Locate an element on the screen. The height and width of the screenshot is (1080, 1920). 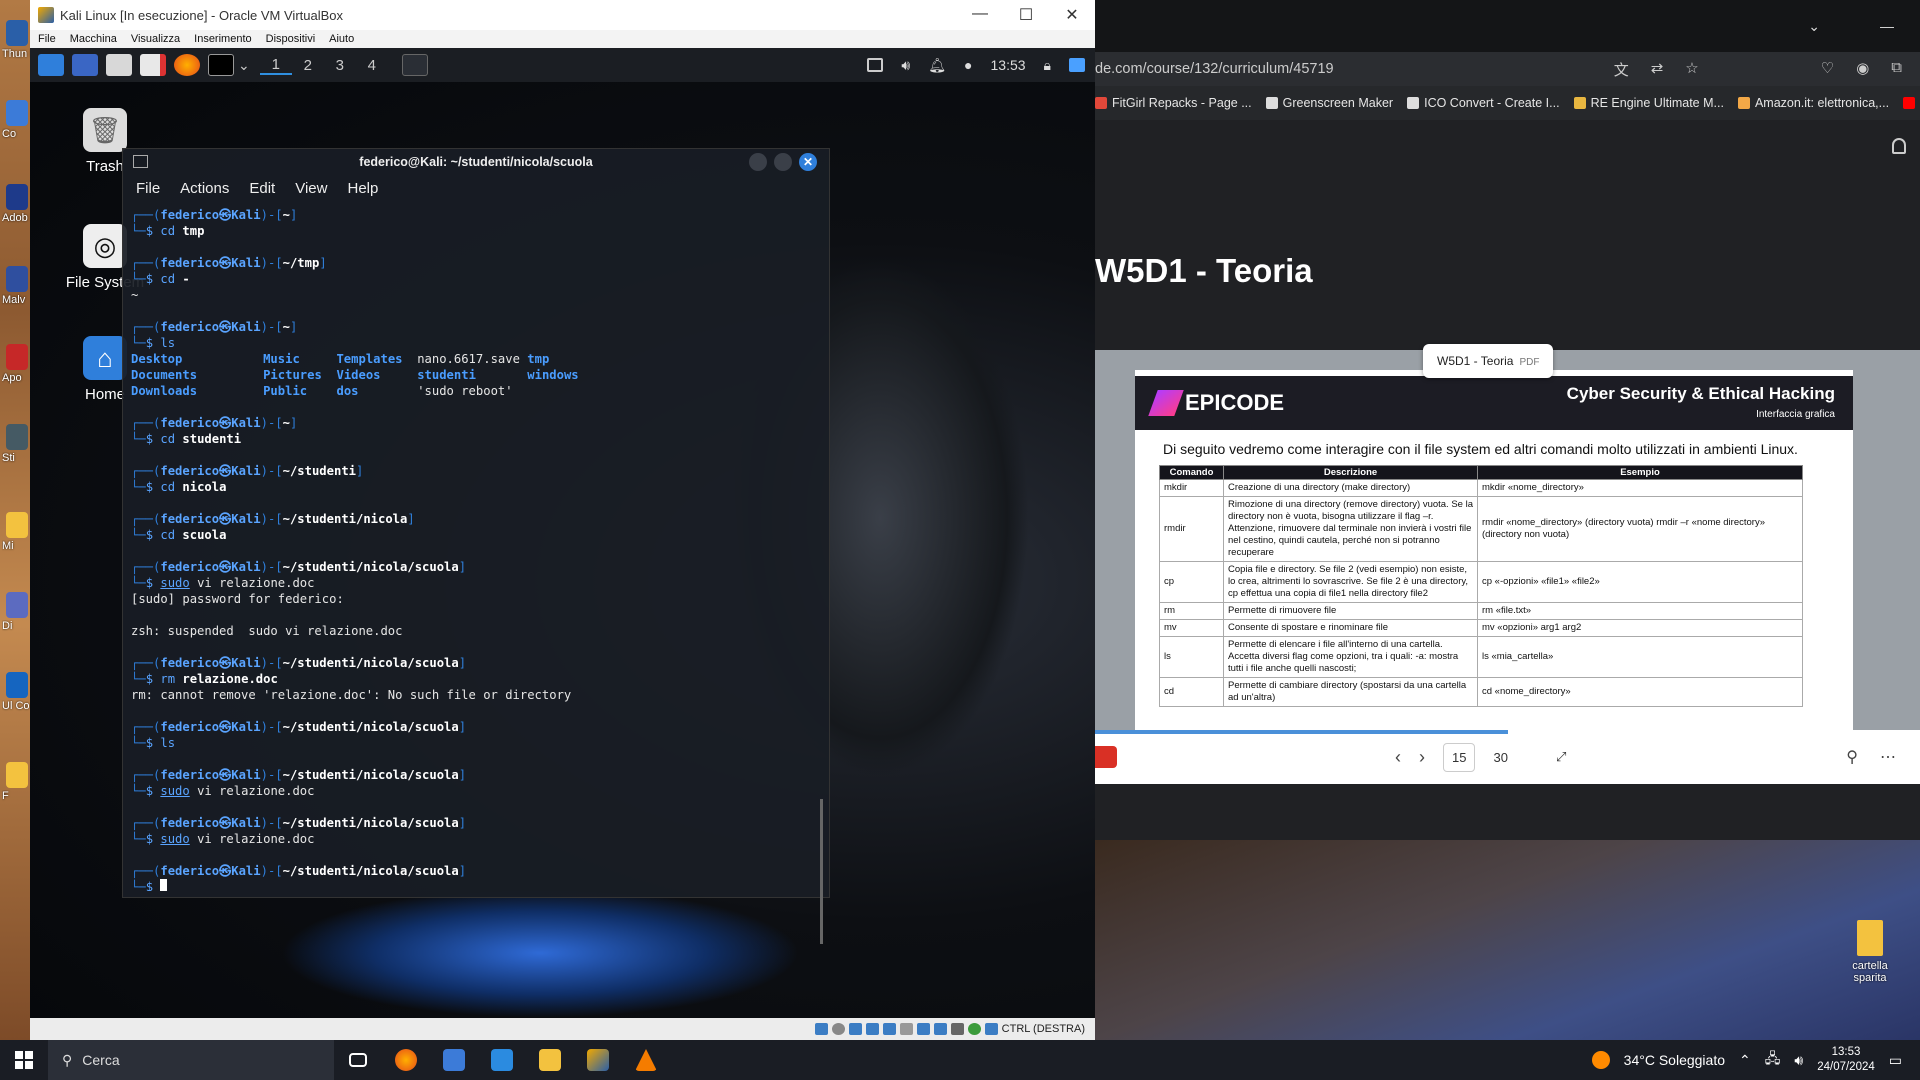
taskbar-terminal-icon is located at coordinates (414, 65).